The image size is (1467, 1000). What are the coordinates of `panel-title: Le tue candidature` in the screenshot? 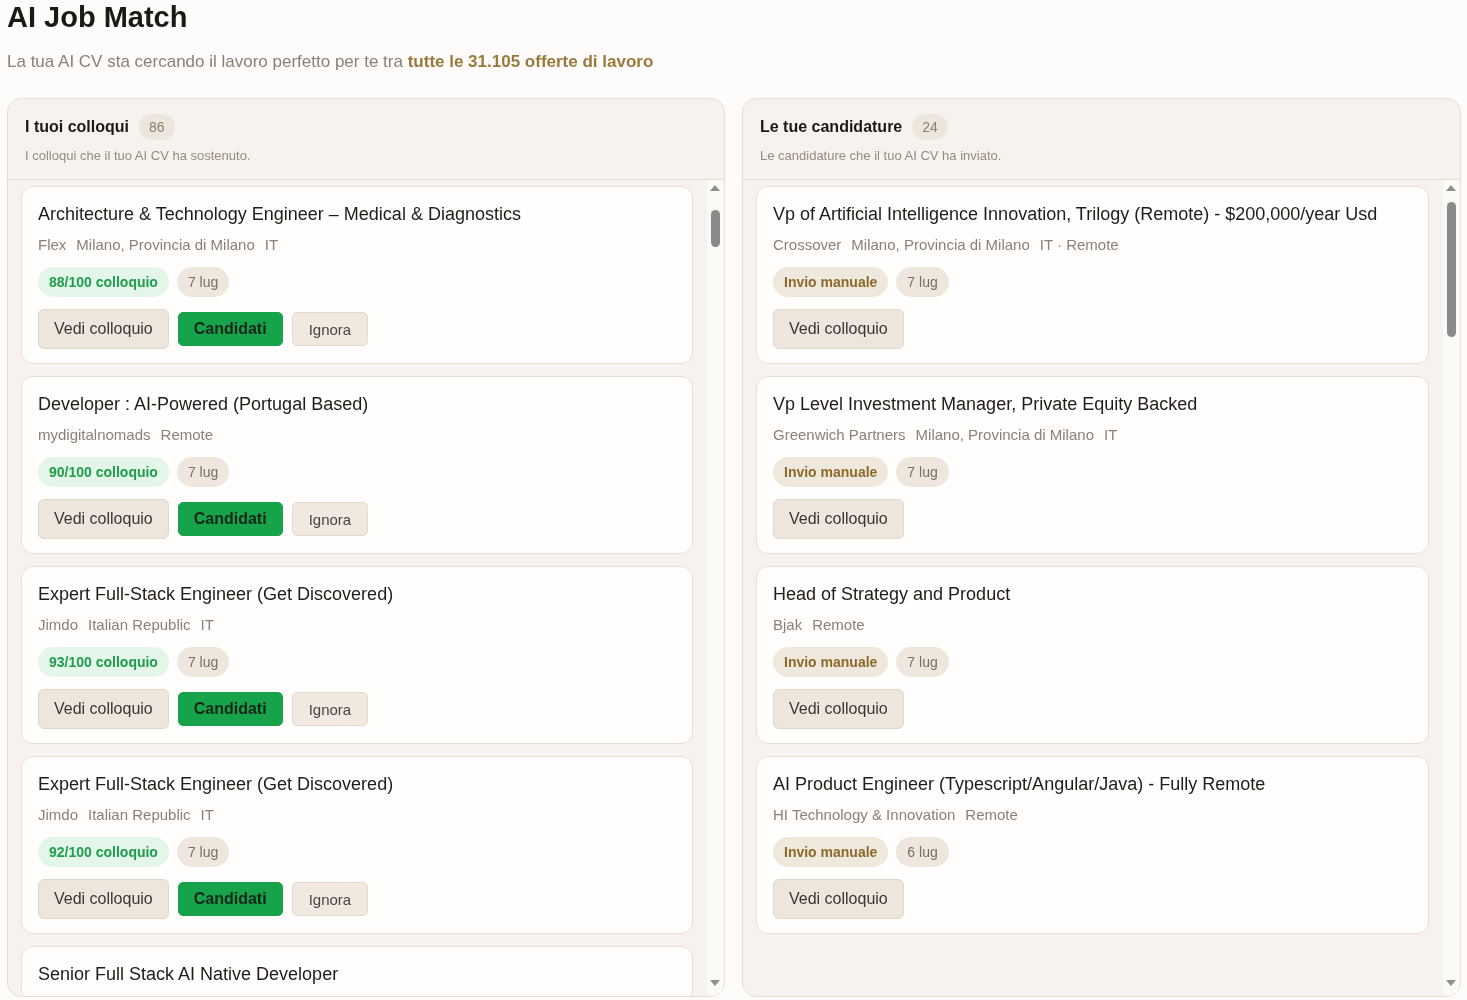 It's located at (831, 127).